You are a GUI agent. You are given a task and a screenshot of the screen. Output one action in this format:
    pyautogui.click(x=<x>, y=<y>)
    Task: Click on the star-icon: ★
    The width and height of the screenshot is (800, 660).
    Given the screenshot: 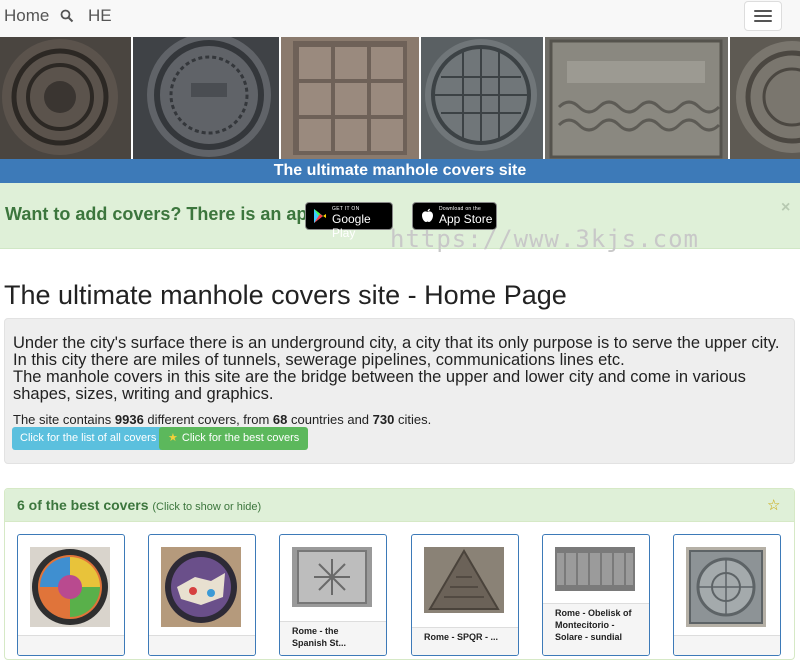 What is the action you would take?
    pyautogui.click(x=173, y=438)
    